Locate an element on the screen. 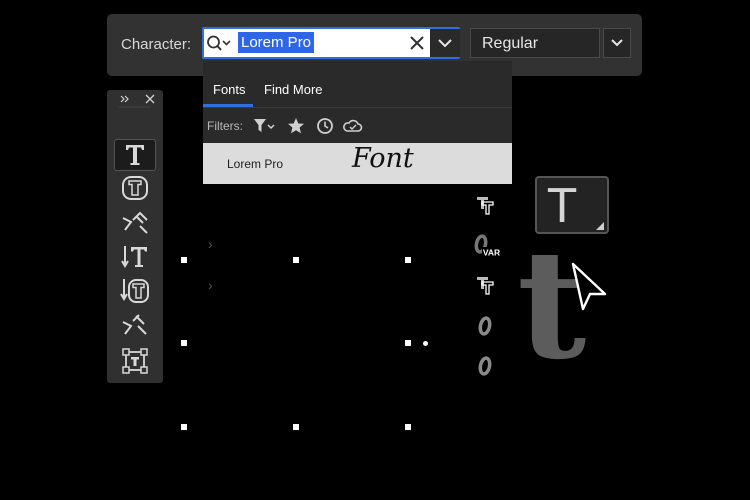 The height and width of the screenshot is (500, 750). text-frame-tool is located at coordinates (135, 361).